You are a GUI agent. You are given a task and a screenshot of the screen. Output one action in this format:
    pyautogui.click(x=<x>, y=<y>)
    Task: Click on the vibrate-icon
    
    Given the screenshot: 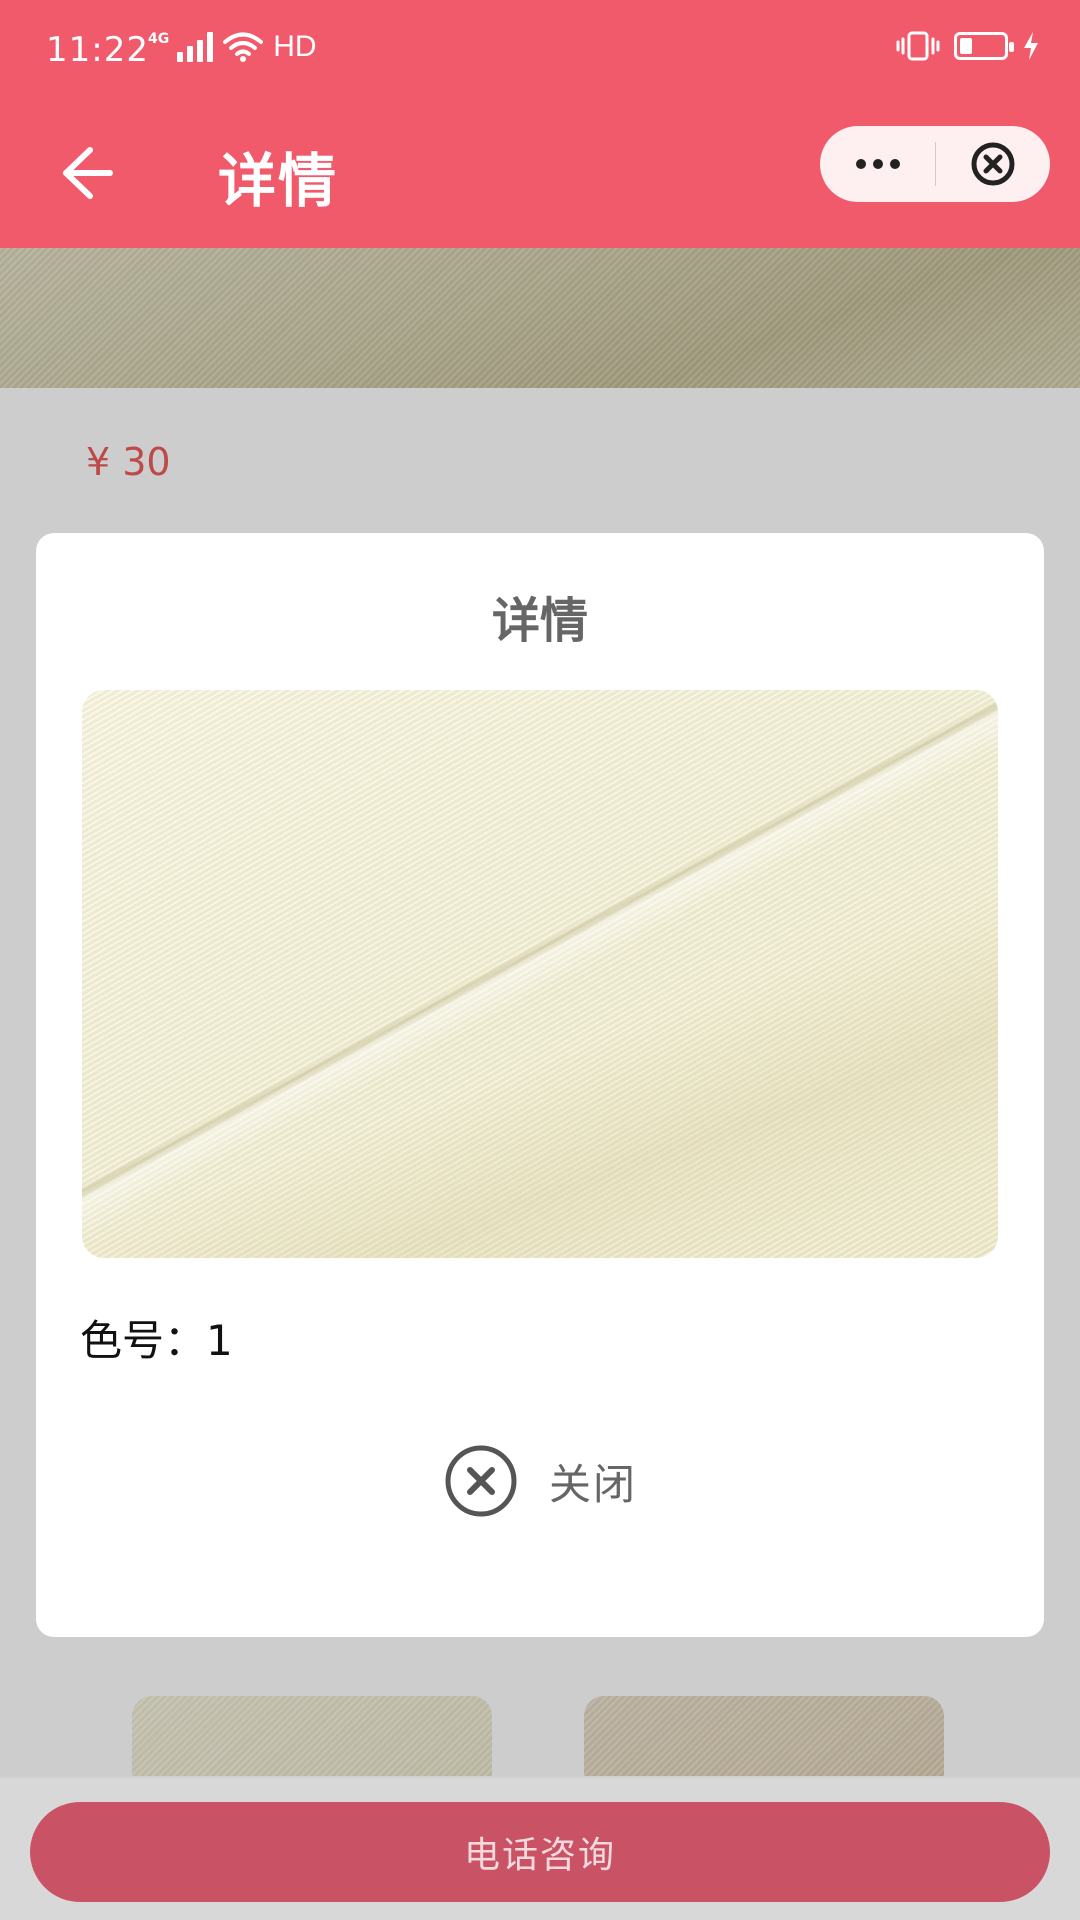 What is the action you would take?
    pyautogui.click(x=918, y=46)
    